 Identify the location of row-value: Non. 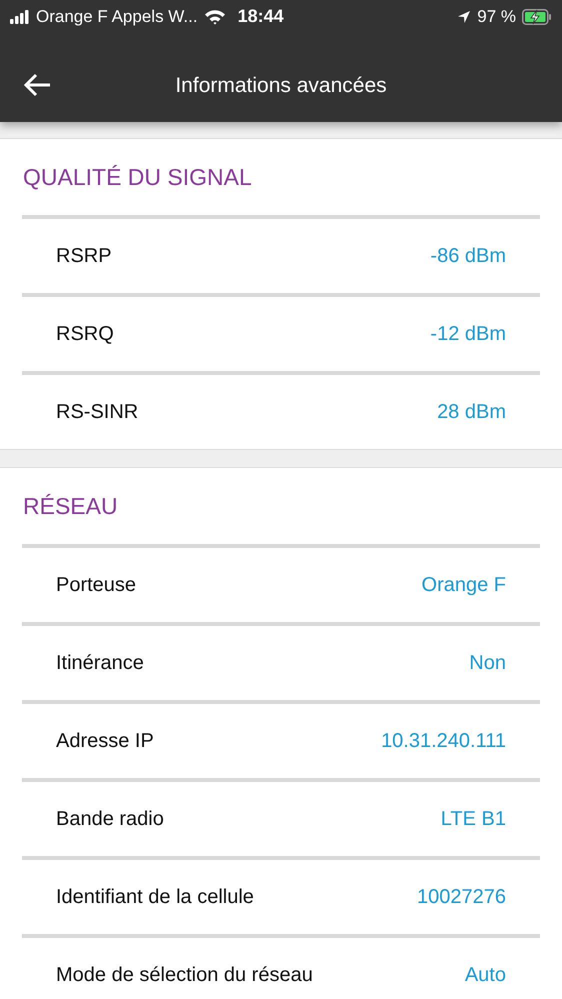
(487, 663).